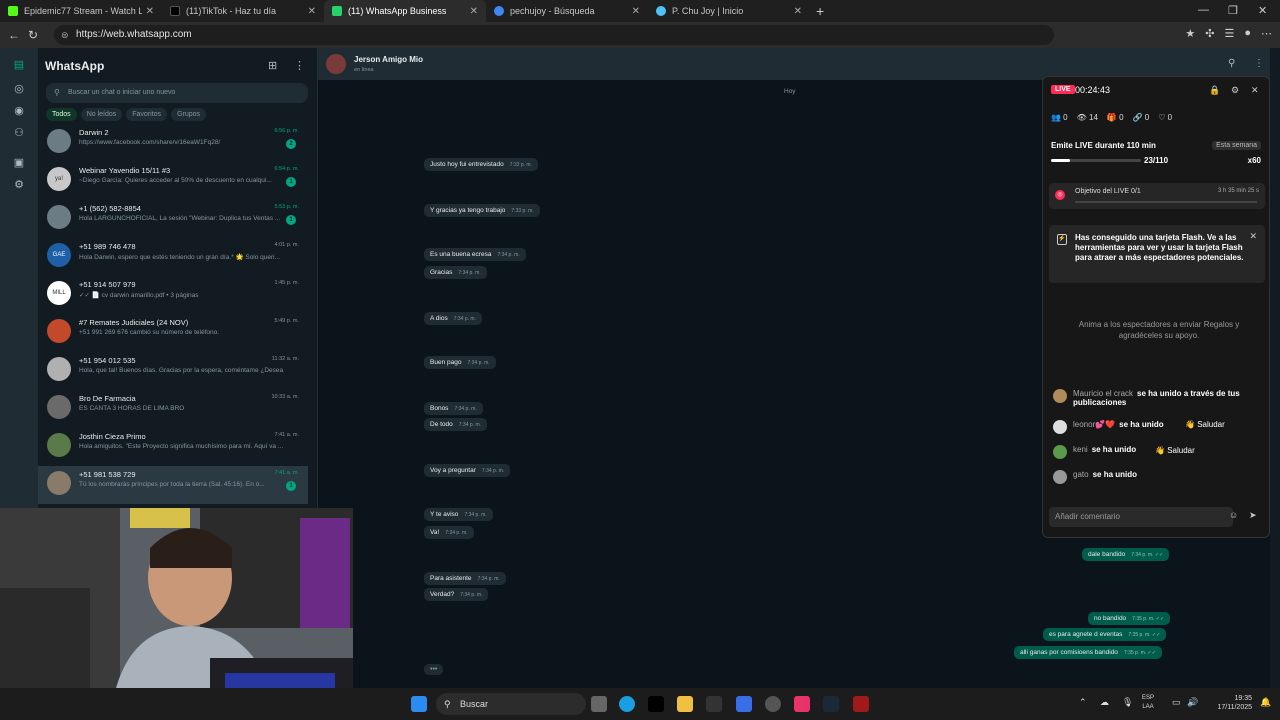 The height and width of the screenshot is (720, 1280). Describe the element at coordinates (336, 64) in the screenshot. I see `contact-avatar` at that location.